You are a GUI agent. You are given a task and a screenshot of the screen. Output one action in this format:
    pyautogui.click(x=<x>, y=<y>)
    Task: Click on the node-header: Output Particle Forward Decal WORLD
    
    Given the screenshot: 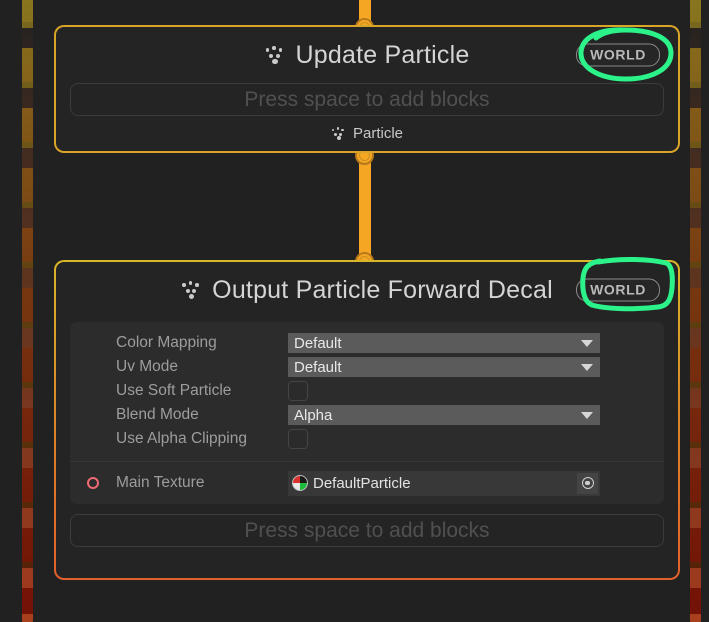 What is the action you would take?
    pyautogui.click(x=367, y=290)
    